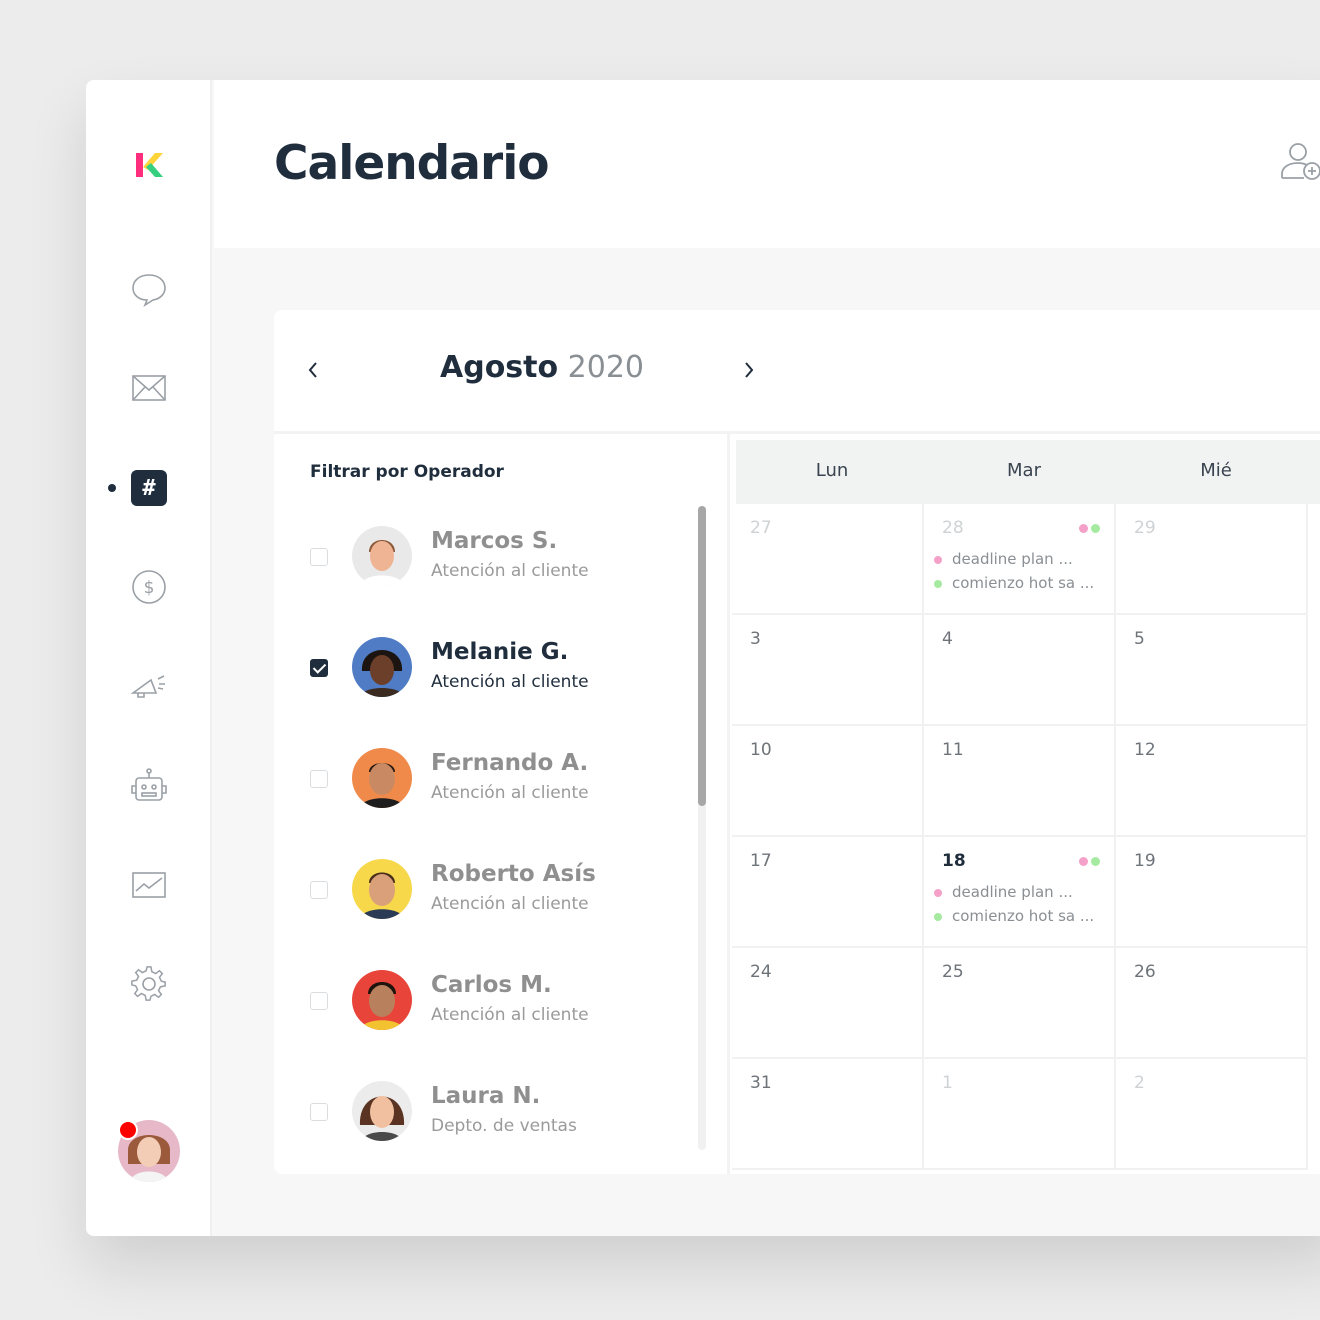  Describe the element at coordinates (767, 164) in the screenshot. I see `topbar: Calendario` at that location.